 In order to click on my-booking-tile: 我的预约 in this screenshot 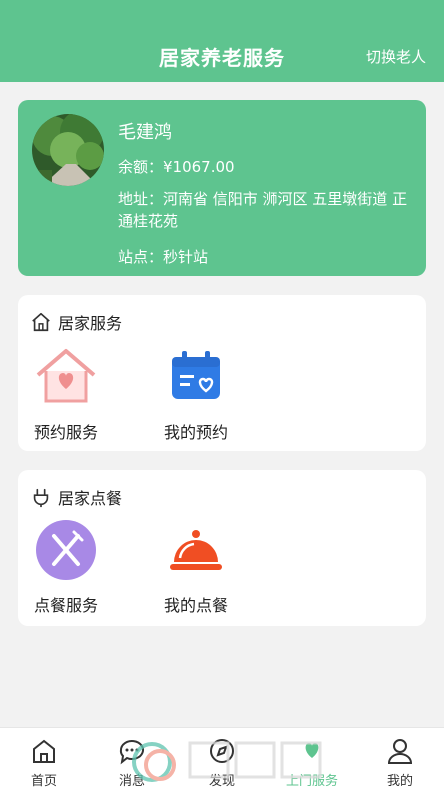, I will do `click(219, 394)`.